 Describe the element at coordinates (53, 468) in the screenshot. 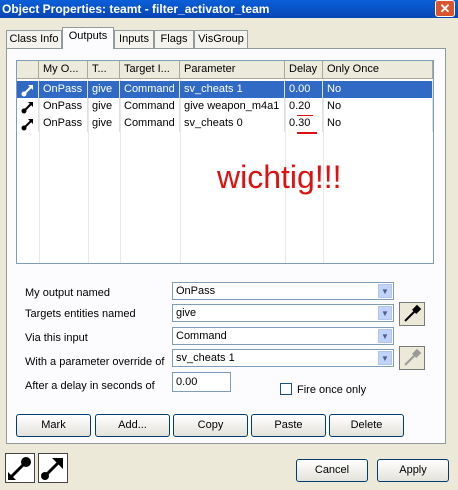

I see `output-connections-icon` at that location.